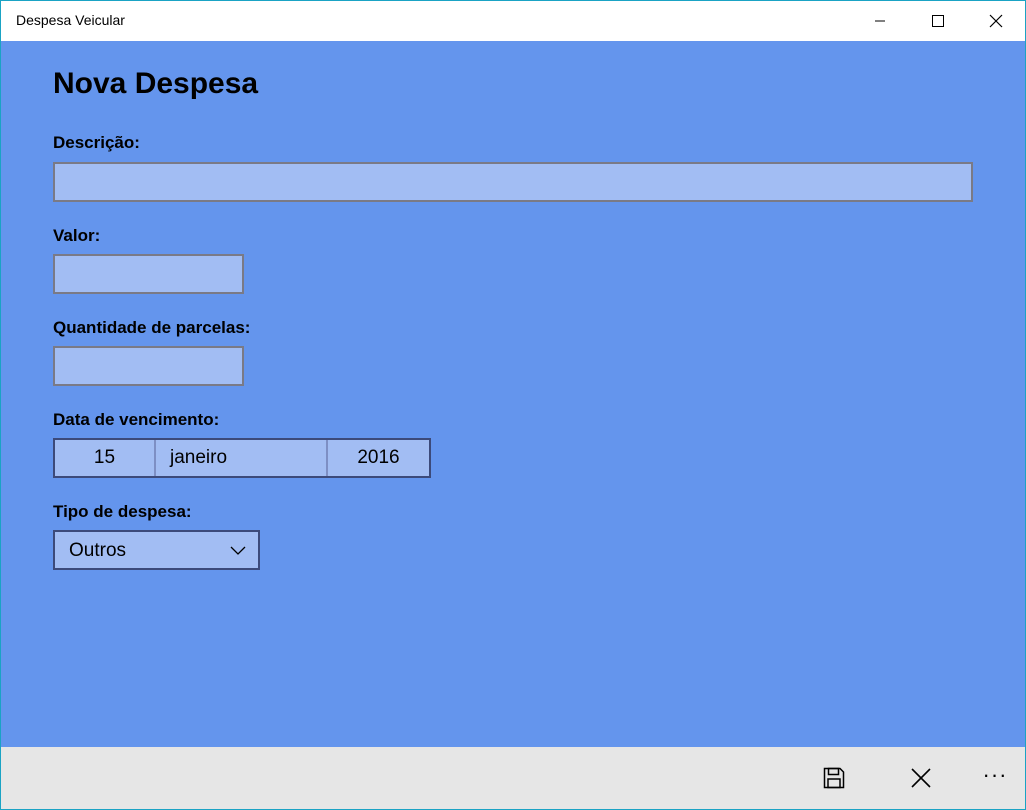  Describe the element at coordinates (513, 21) in the screenshot. I see `title-bar: Despesa Veicular` at that location.